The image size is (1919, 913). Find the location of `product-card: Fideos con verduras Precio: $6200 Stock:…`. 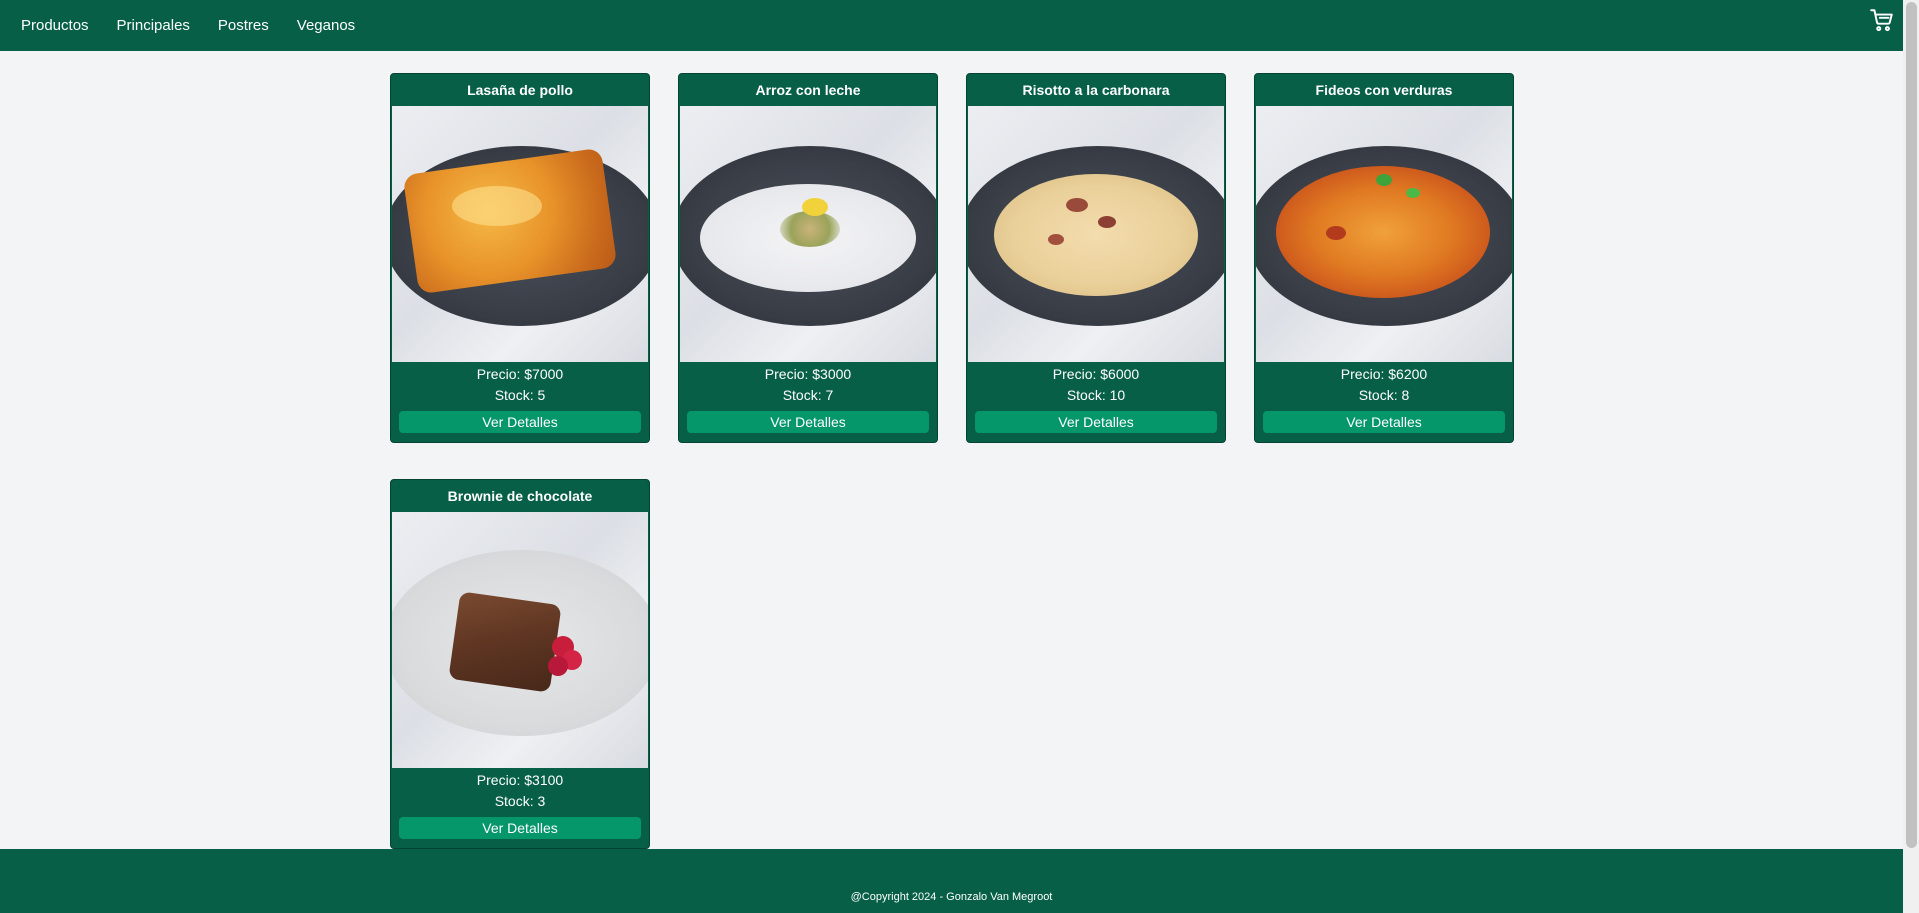

product-card: Fideos con verduras Precio: $6200 Stock:… is located at coordinates (1384, 258).